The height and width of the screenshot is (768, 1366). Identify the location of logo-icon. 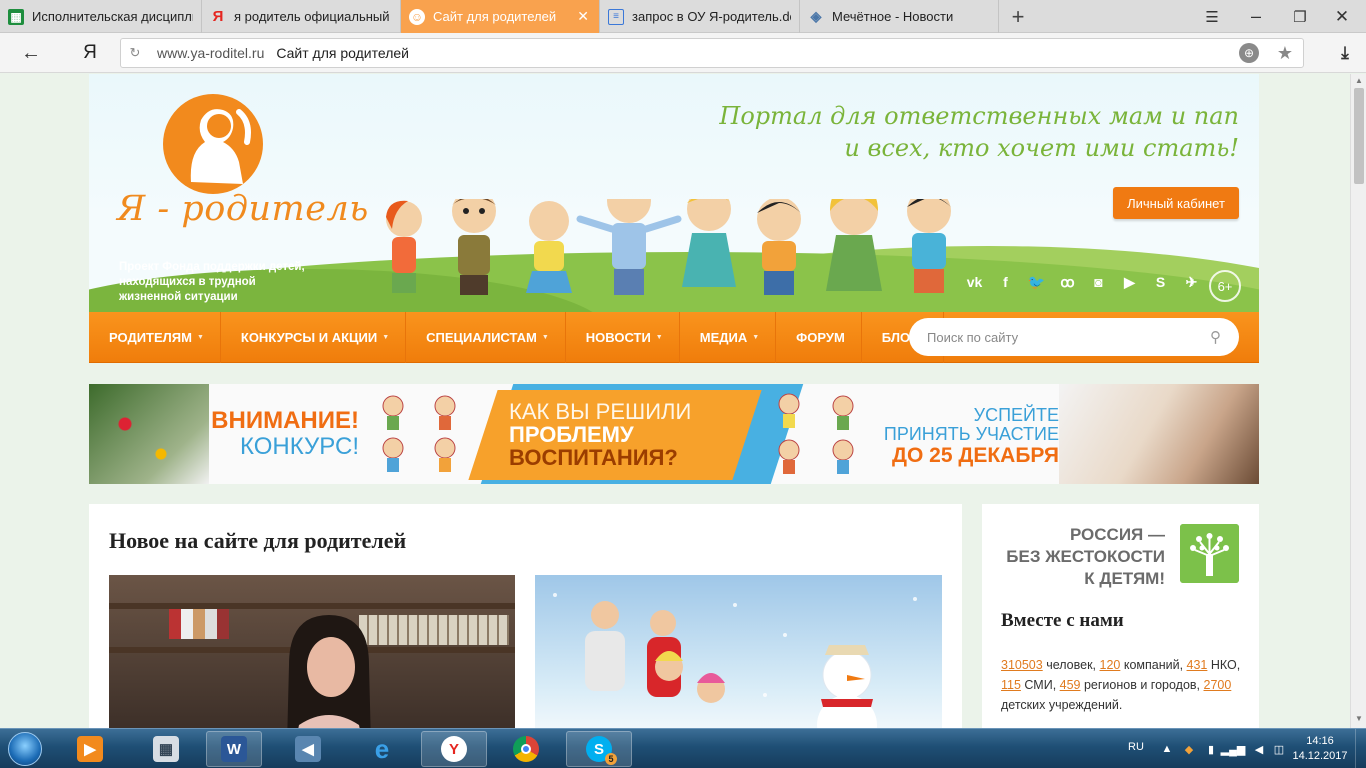
(213, 144).